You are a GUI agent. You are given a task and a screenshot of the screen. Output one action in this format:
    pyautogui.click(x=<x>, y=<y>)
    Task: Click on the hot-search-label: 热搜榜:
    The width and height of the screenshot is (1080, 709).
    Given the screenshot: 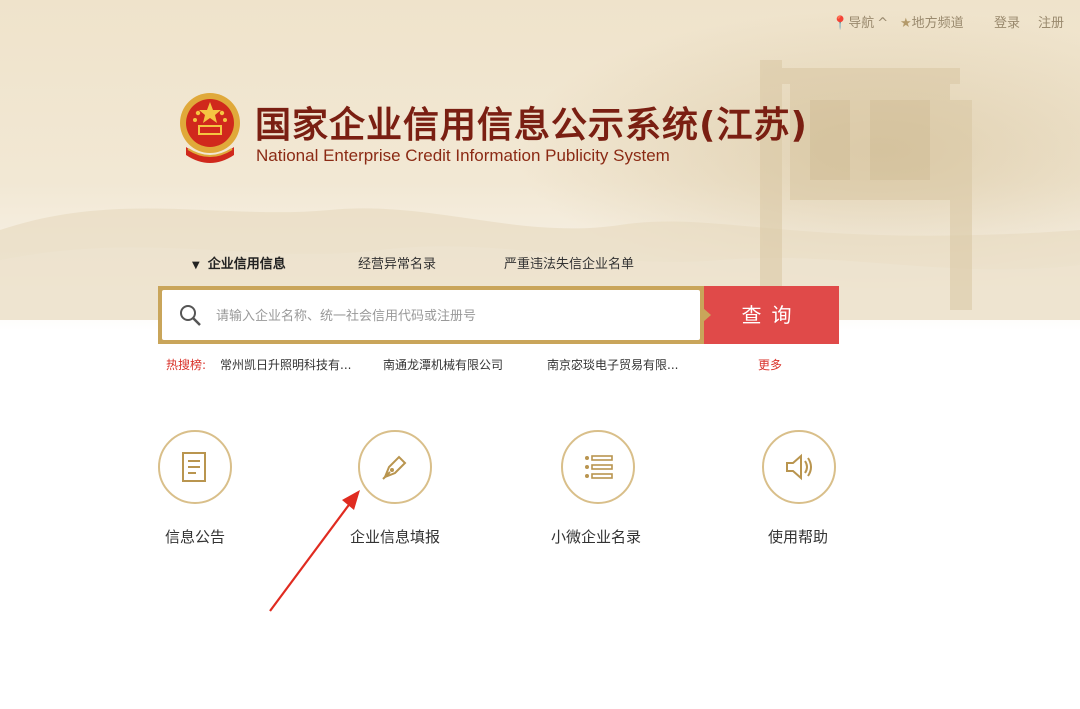 What is the action you would take?
    pyautogui.click(x=186, y=365)
    